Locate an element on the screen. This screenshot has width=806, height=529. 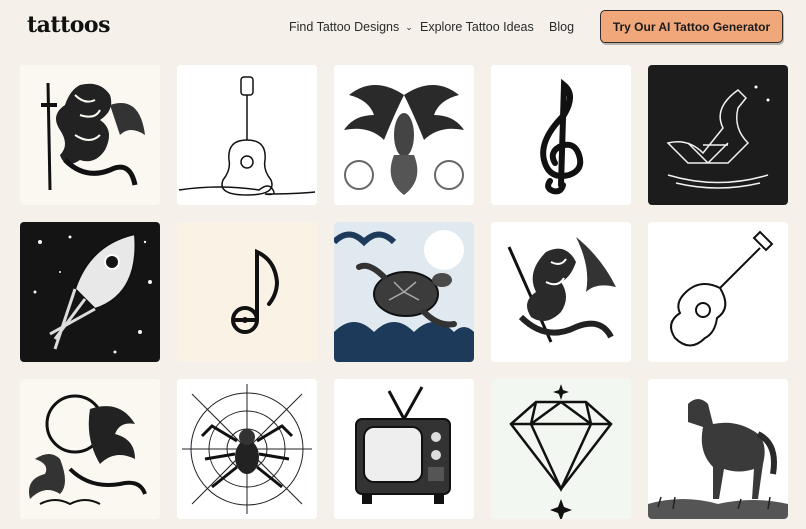
ai-generator-button: Try Our AI Tattoo Generator is located at coordinates (691, 26).